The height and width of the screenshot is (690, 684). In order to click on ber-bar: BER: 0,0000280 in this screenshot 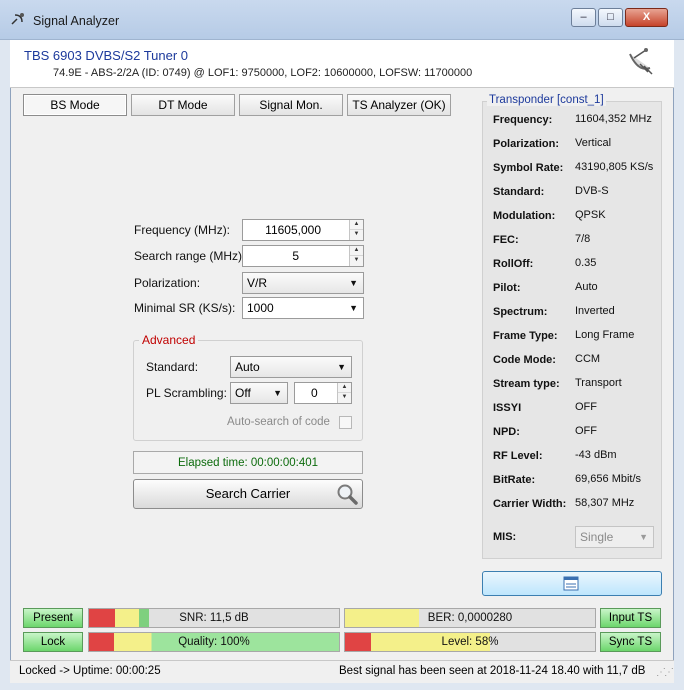, I will do `click(470, 618)`.